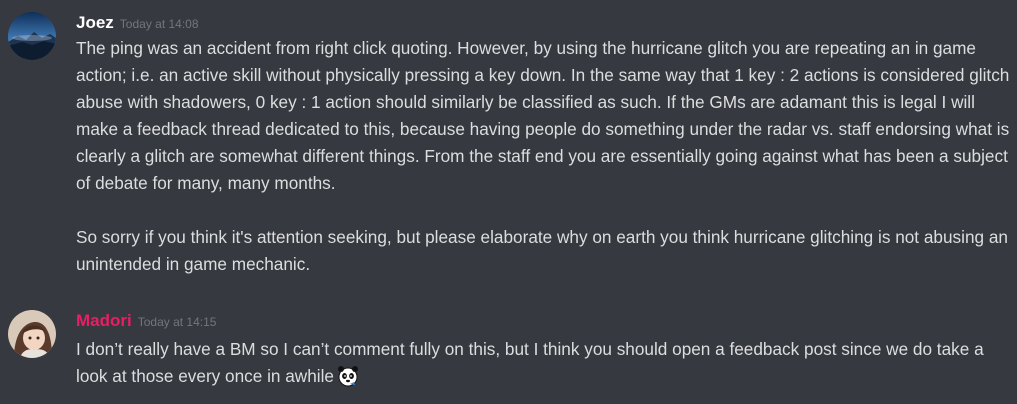 This screenshot has height=404, width=1017. I want to click on message-header: Joez Today at 14:08, so click(137, 24).